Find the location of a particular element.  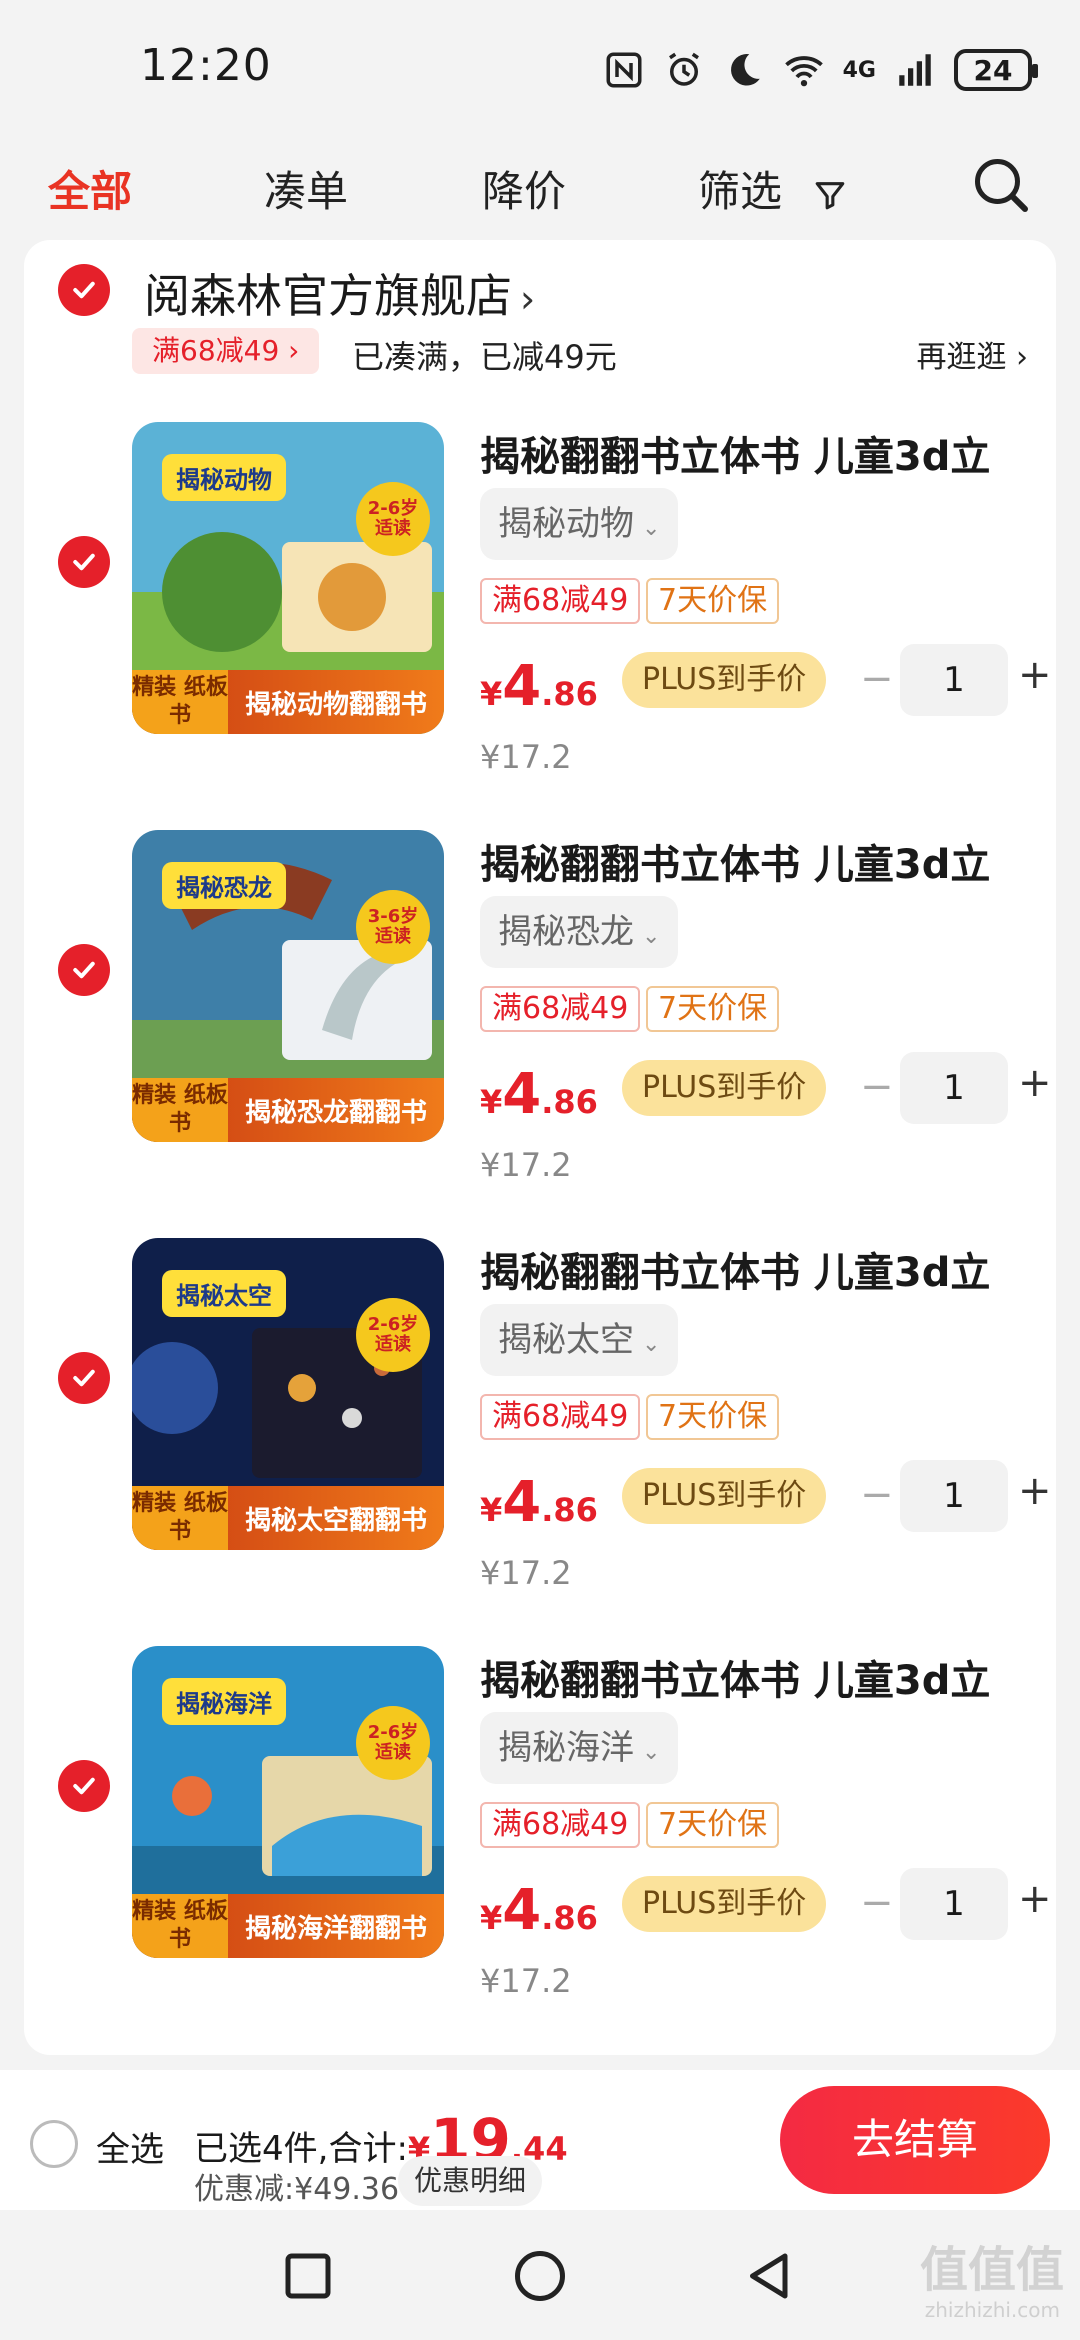

price-integer: 4 is located at coordinates (522, 686).